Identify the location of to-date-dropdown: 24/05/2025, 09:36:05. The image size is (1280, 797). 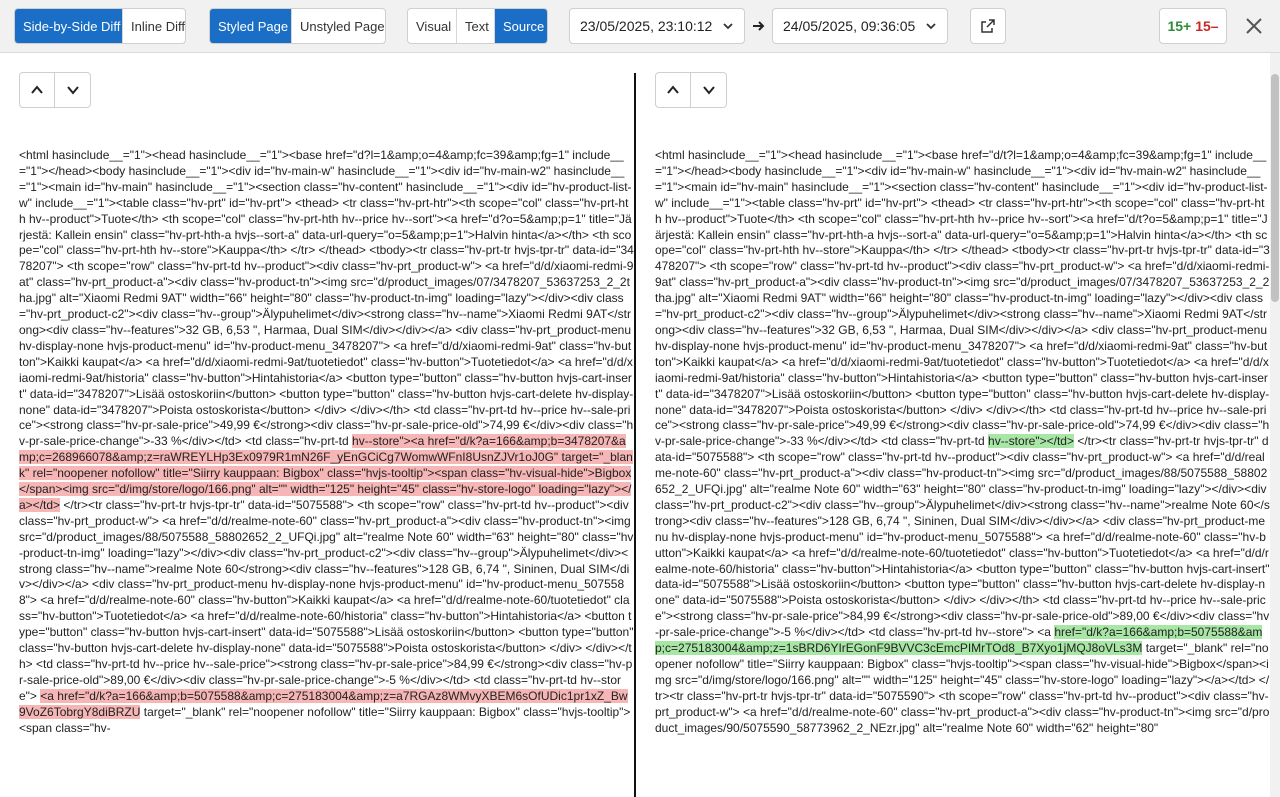
(860, 26).